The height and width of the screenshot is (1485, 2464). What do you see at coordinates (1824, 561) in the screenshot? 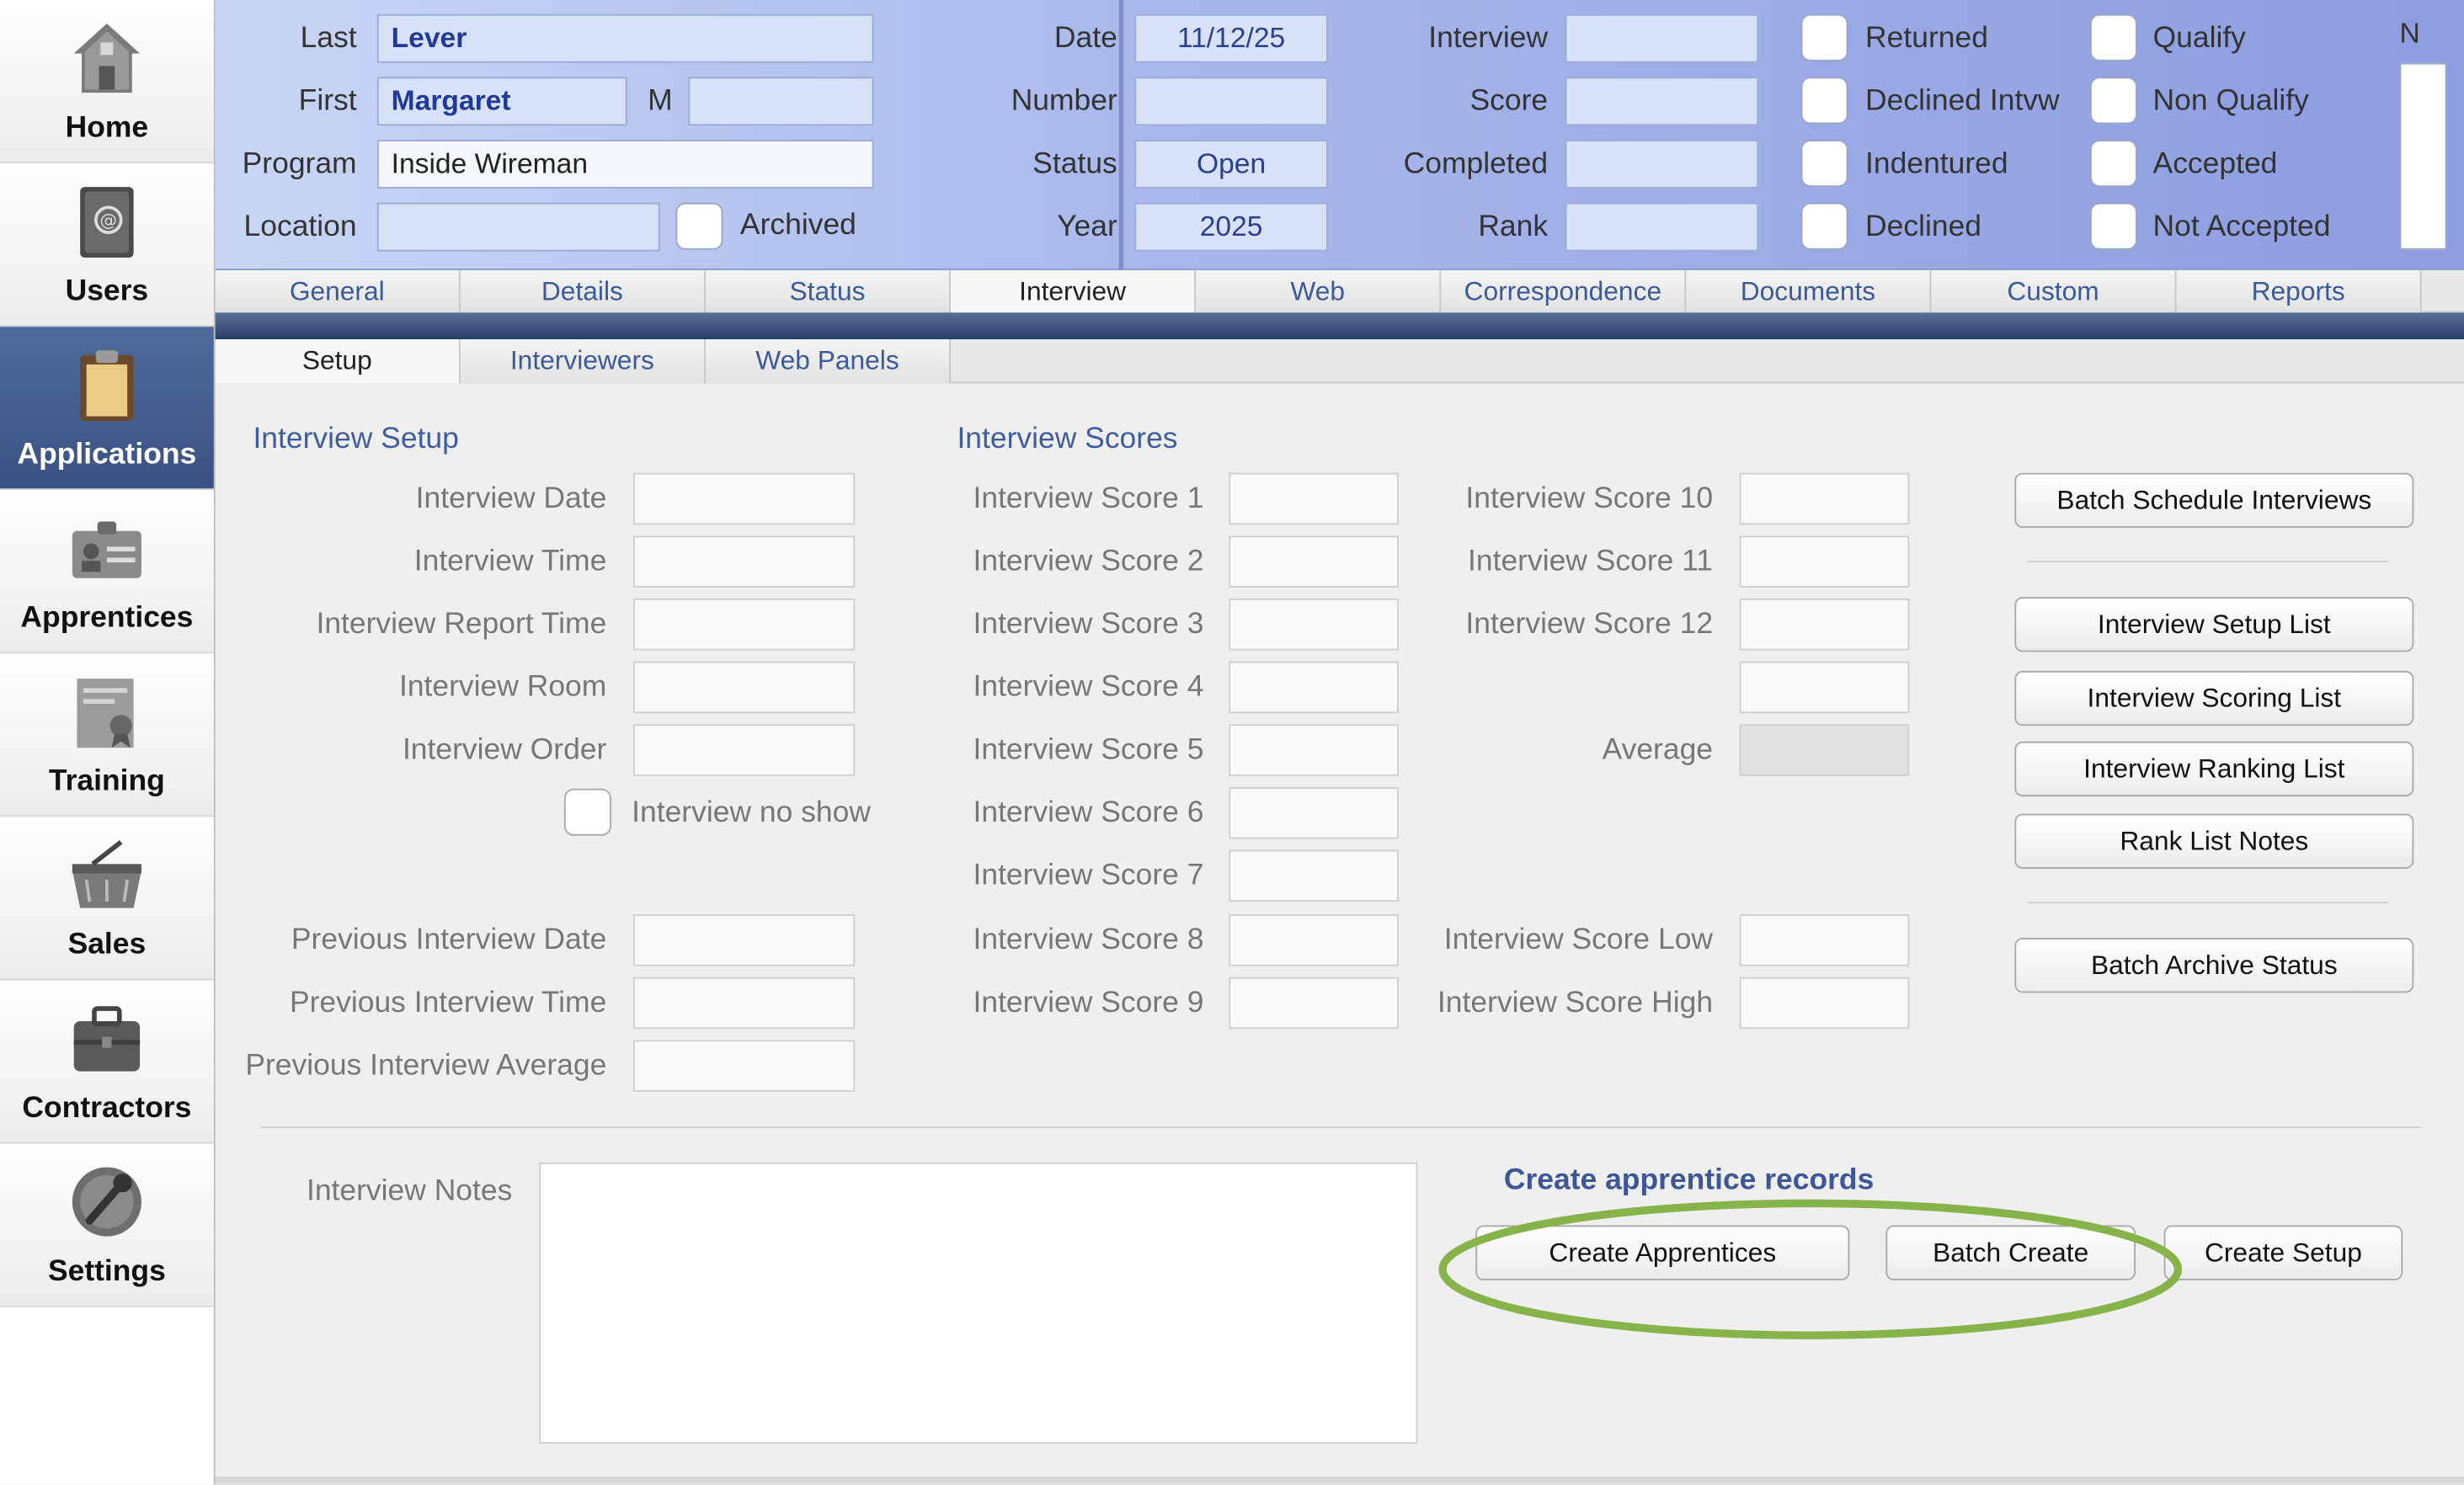
I see `score-11-field` at bounding box center [1824, 561].